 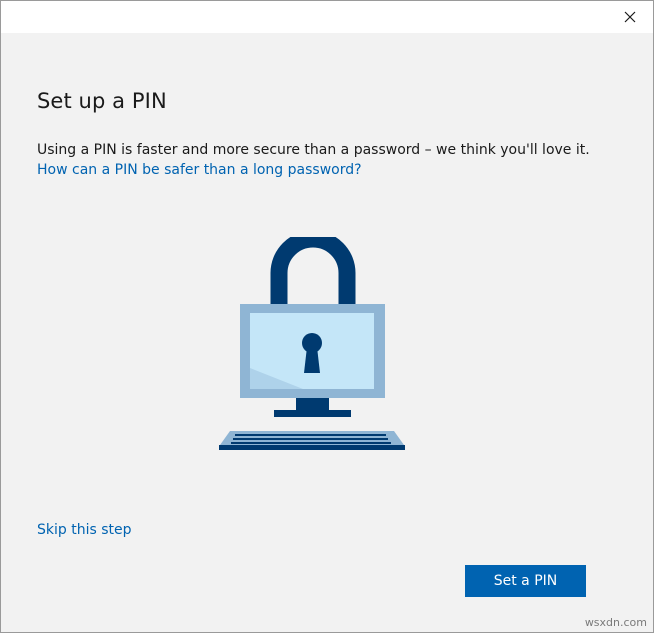 What do you see at coordinates (102, 101) in the screenshot?
I see `page-title: Set up a PIN` at bounding box center [102, 101].